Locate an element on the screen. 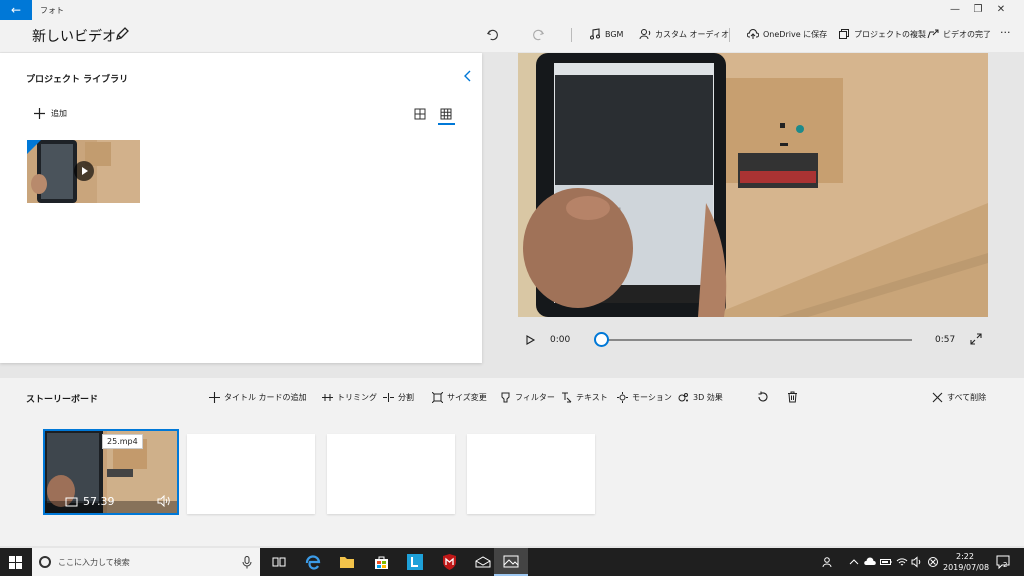 The image size is (1024, 576). tool-label: トリミング is located at coordinates (357, 397).